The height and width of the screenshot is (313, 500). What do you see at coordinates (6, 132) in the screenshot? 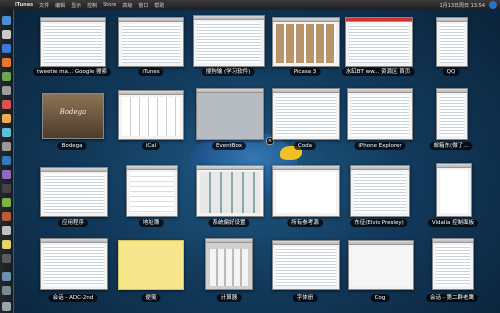
I see `itunes-icon` at bounding box center [6, 132].